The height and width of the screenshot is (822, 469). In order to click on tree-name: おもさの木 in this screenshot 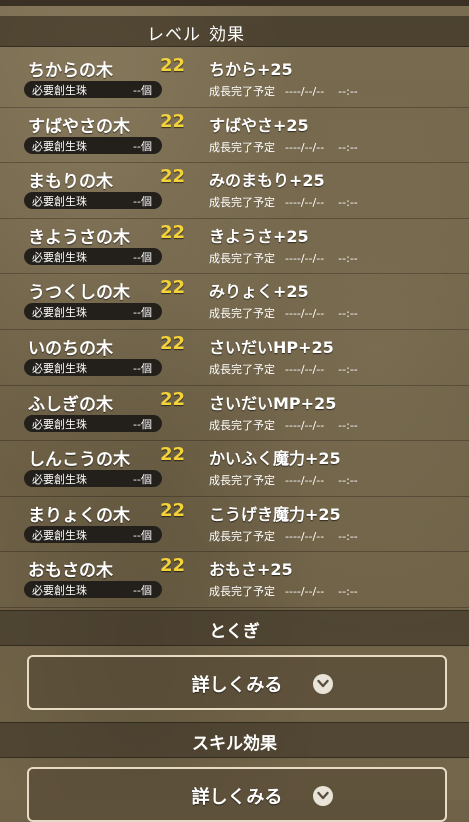, I will do `click(70, 571)`.